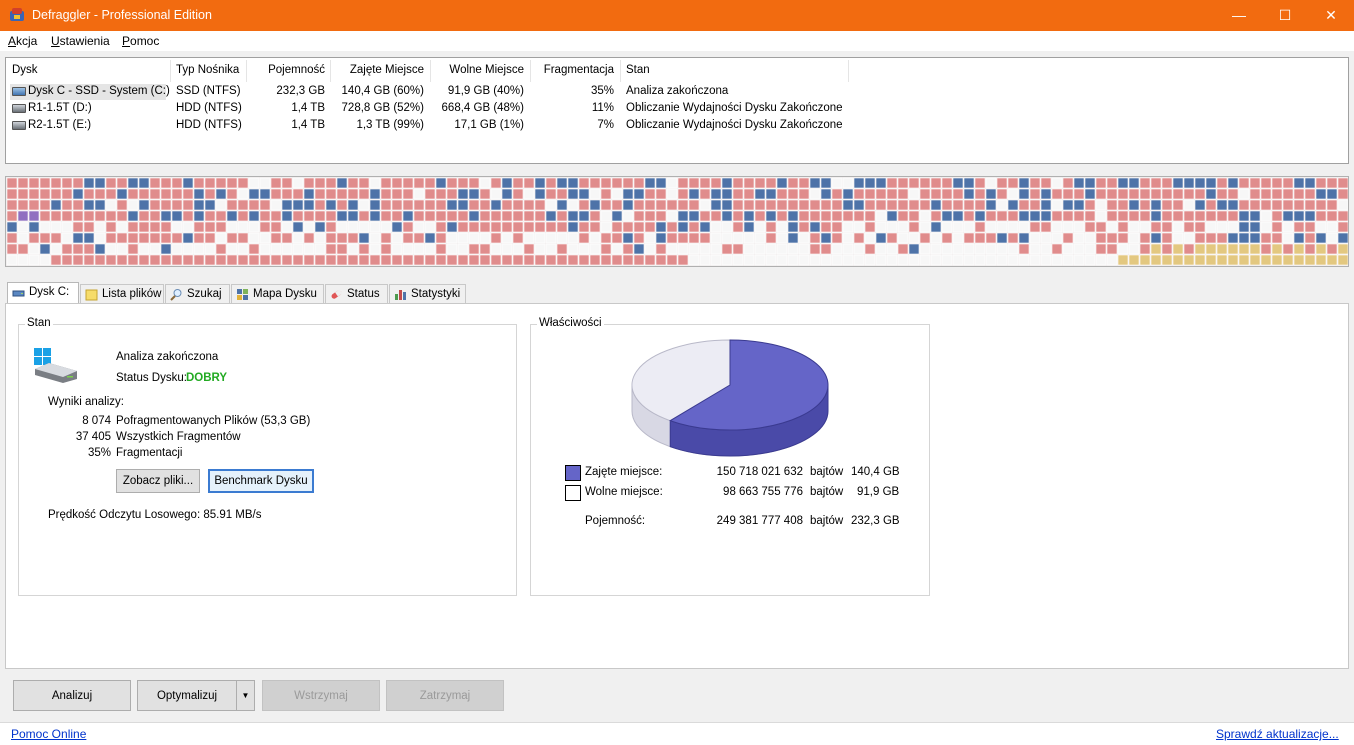 The height and width of the screenshot is (745, 1354). What do you see at coordinates (638, 70) in the screenshot?
I see `column-header-status: Stan` at bounding box center [638, 70].